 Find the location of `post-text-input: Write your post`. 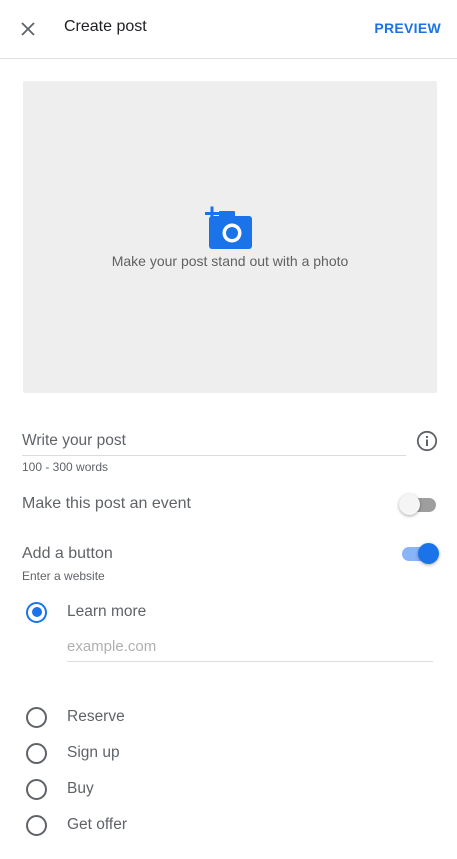

post-text-input: Write your post is located at coordinates (214, 444).